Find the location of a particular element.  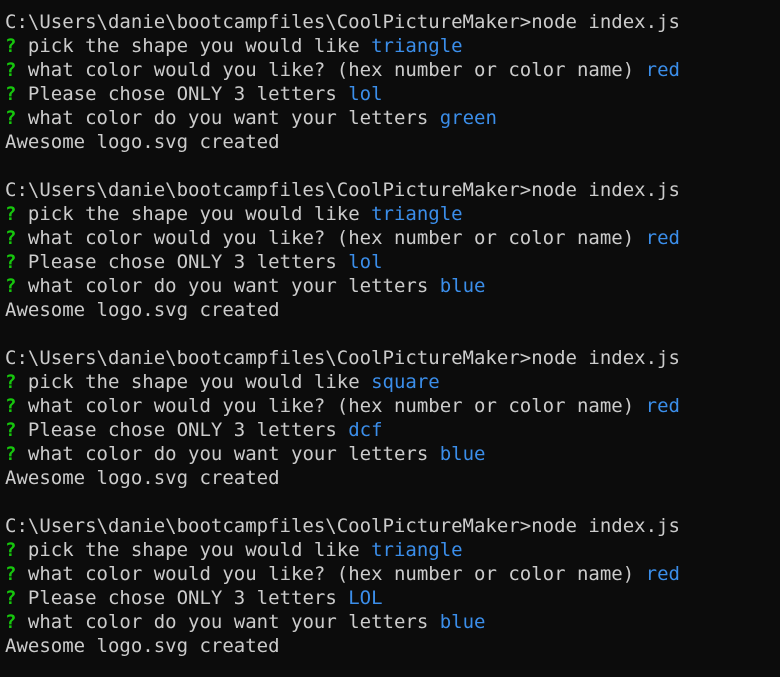

prompt-answer: LOL is located at coordinates (365, 598).